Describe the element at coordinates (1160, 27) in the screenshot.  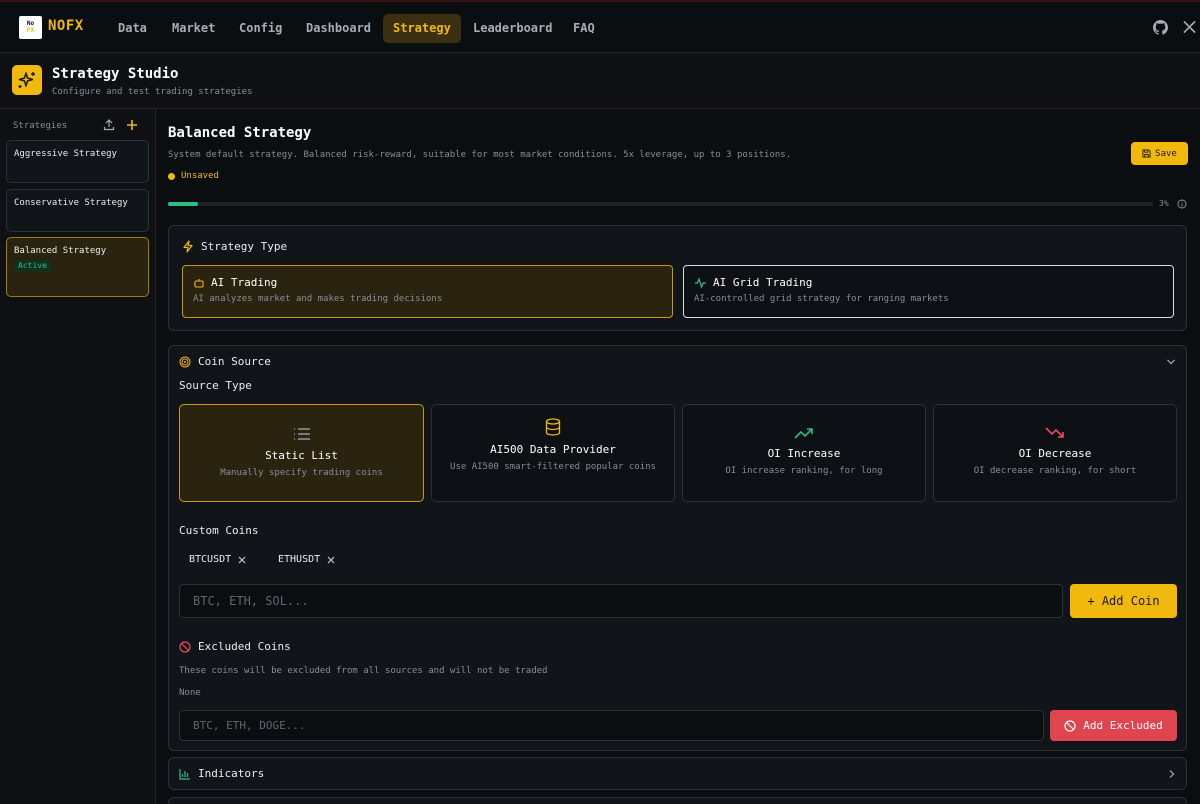
I see `github-icon` at that location.